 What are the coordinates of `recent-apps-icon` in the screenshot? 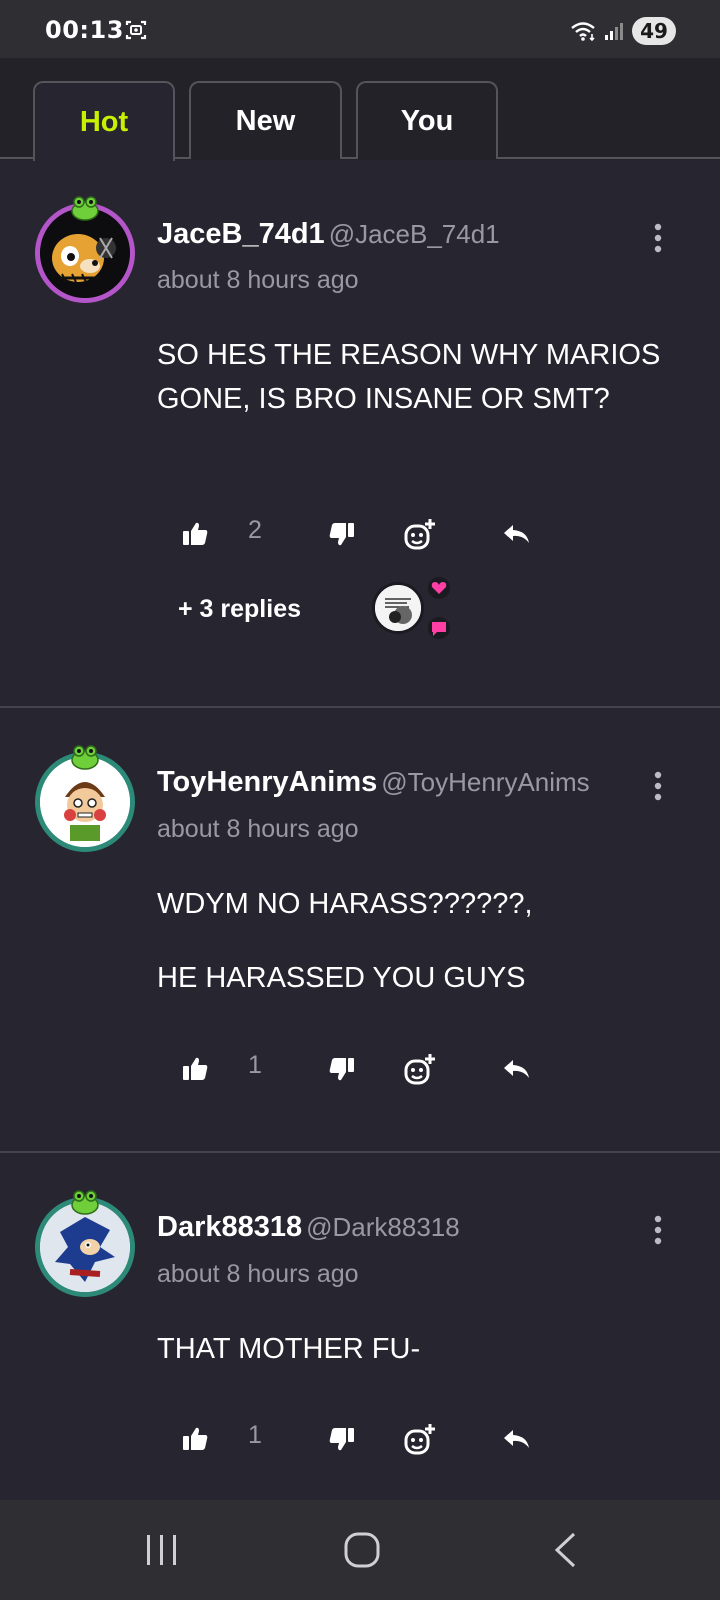 It's located at (162, 1550).